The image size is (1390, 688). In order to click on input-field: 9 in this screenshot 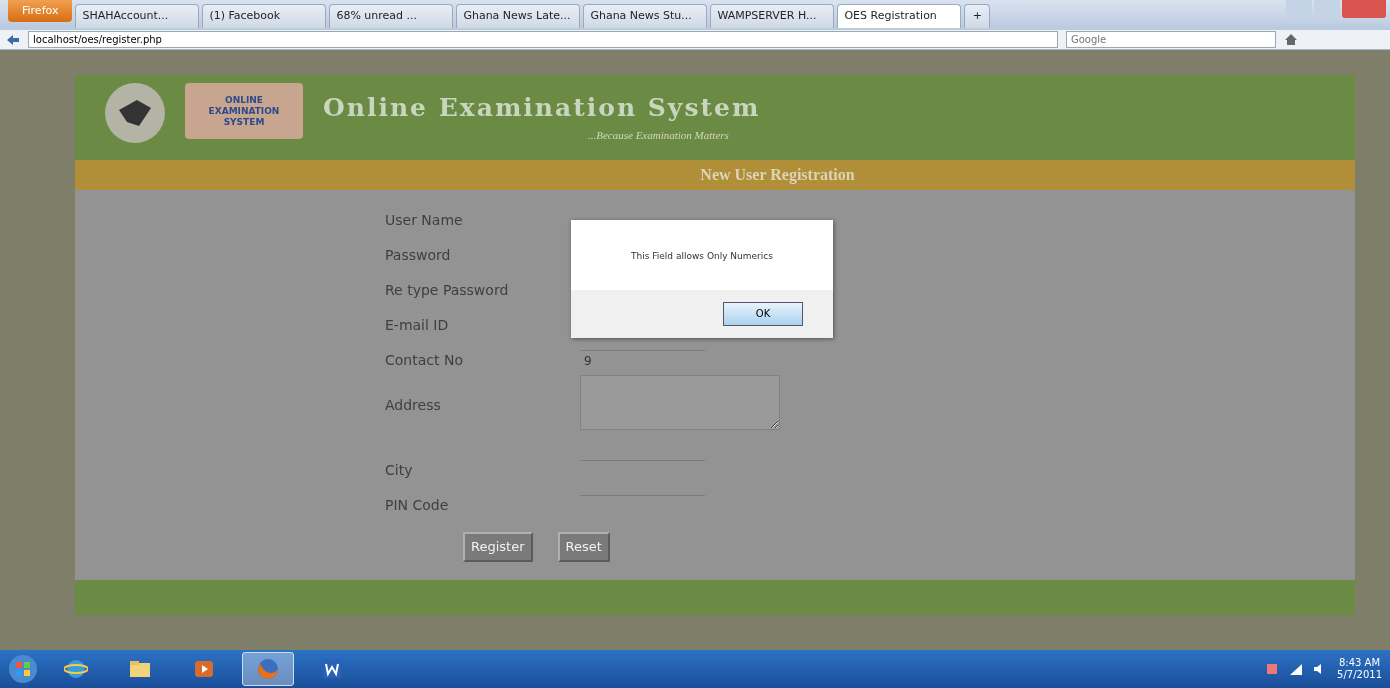, I will do `click(642, 360)`.